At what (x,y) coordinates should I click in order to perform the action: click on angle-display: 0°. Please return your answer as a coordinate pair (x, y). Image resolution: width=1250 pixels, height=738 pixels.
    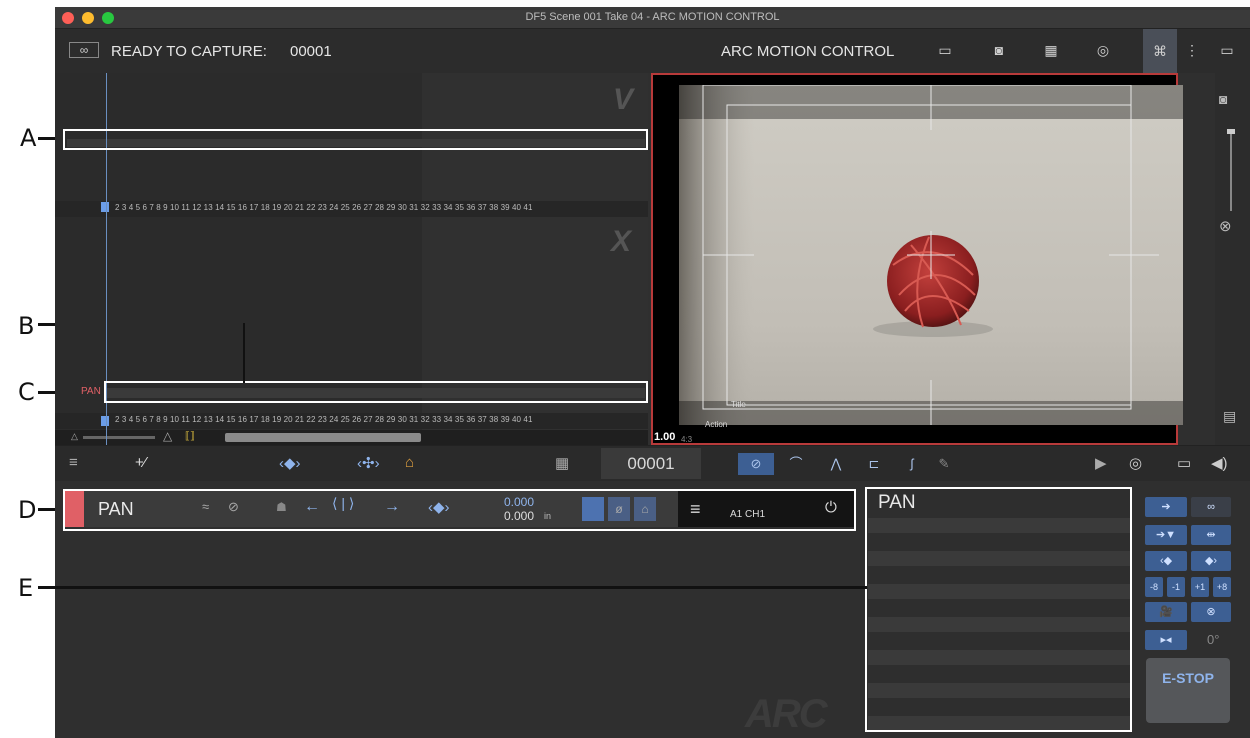
    Looking at the image, I should click on (1213, 639).